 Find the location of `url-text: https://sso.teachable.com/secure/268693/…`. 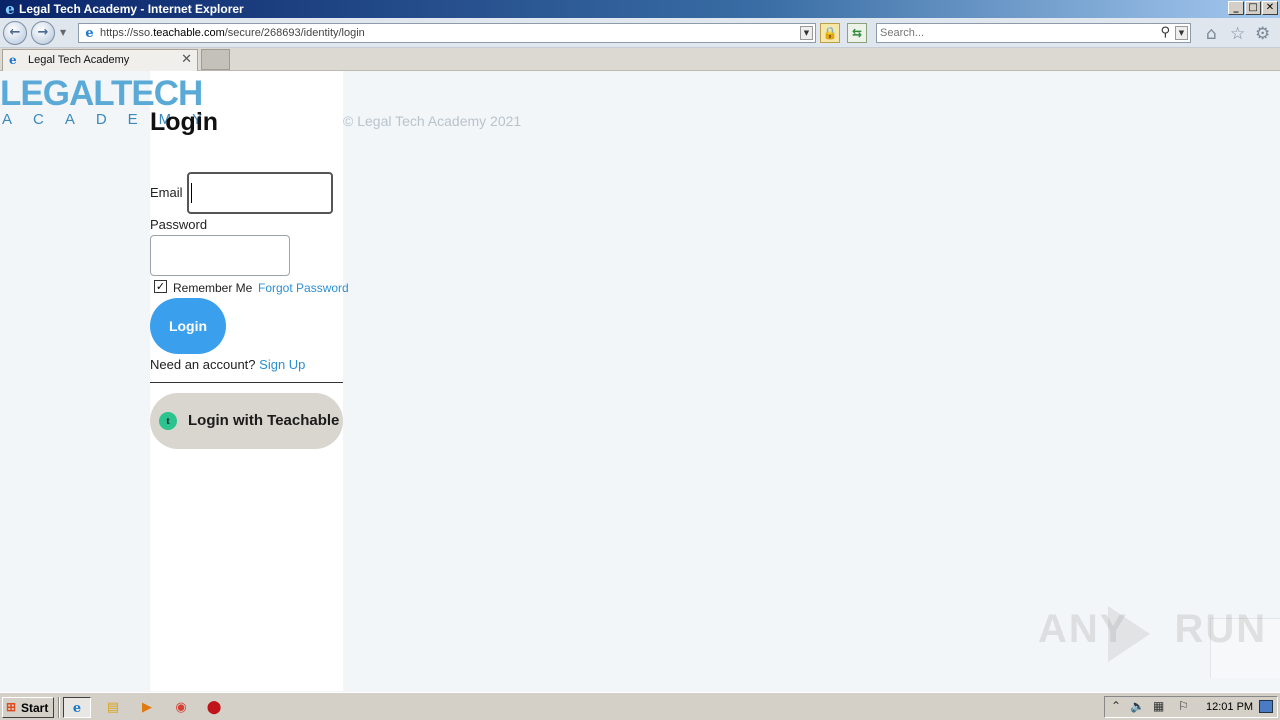

url-text: https://sso.teachable.com/secure/268693/… is located at coordinates (232, 33).